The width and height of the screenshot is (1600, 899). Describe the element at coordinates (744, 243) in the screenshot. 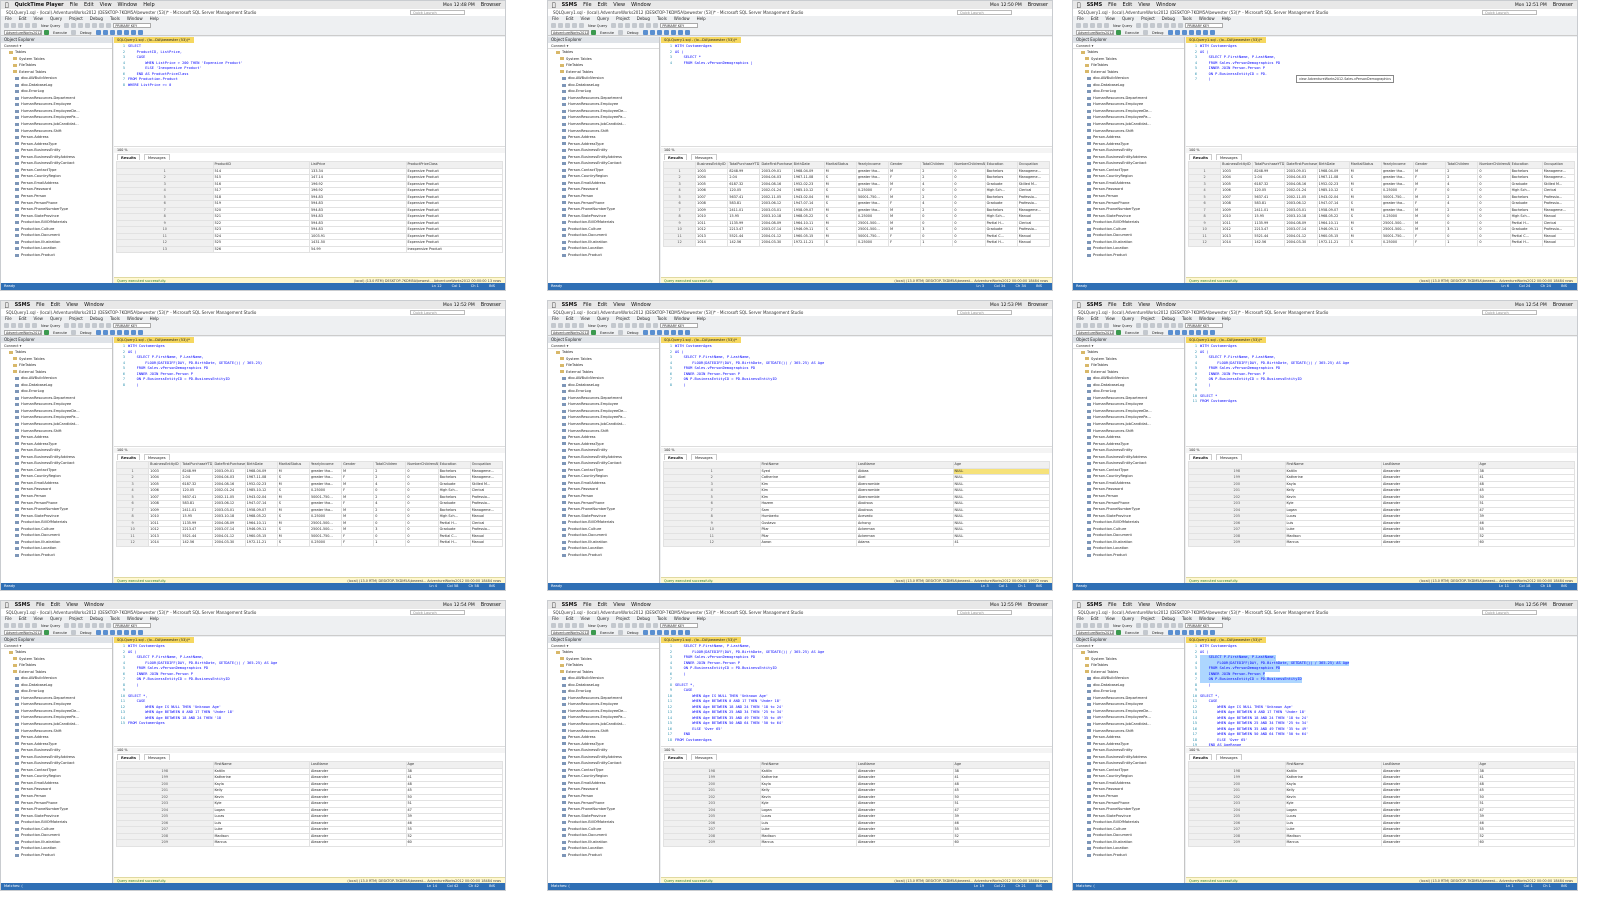

I see `table-cell: 142.56` at that location.